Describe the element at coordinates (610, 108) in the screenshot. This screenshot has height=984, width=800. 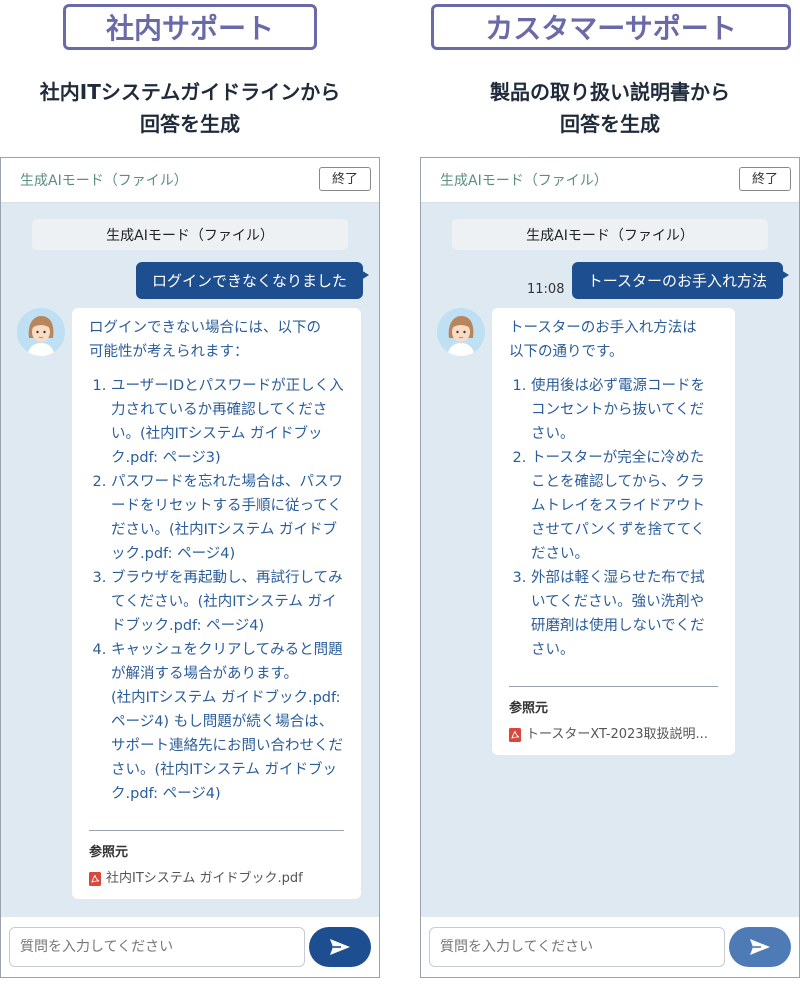
I see `panel-description: 製品の取り扱い説明書から 回答を生成` at that location.